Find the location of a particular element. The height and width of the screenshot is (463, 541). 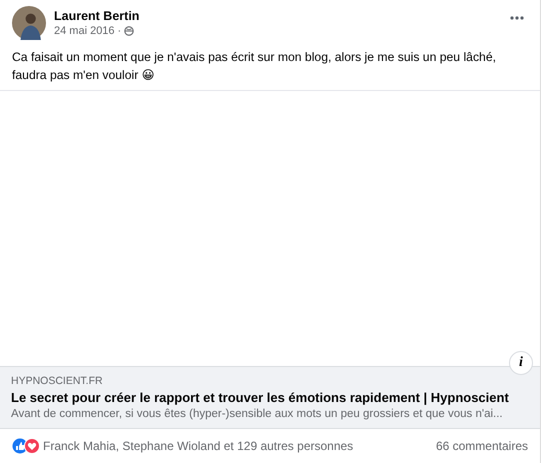

author-name: Laurent Bertin is located at coordinates (276, 16).